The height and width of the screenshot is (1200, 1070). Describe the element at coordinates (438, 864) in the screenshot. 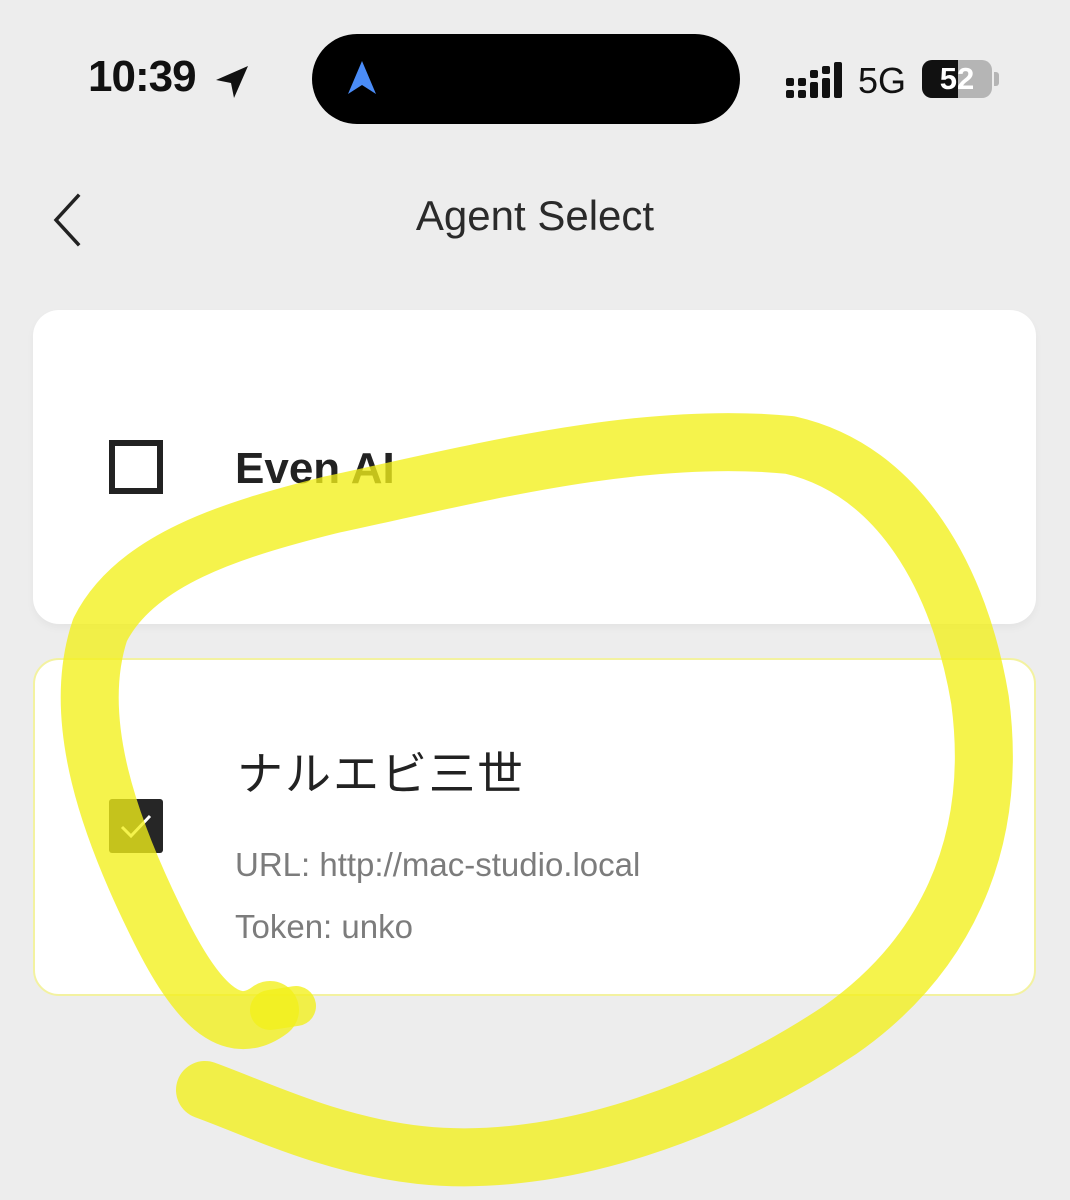

I see `agent-url: URL: http://mac-studio.local` at that location.